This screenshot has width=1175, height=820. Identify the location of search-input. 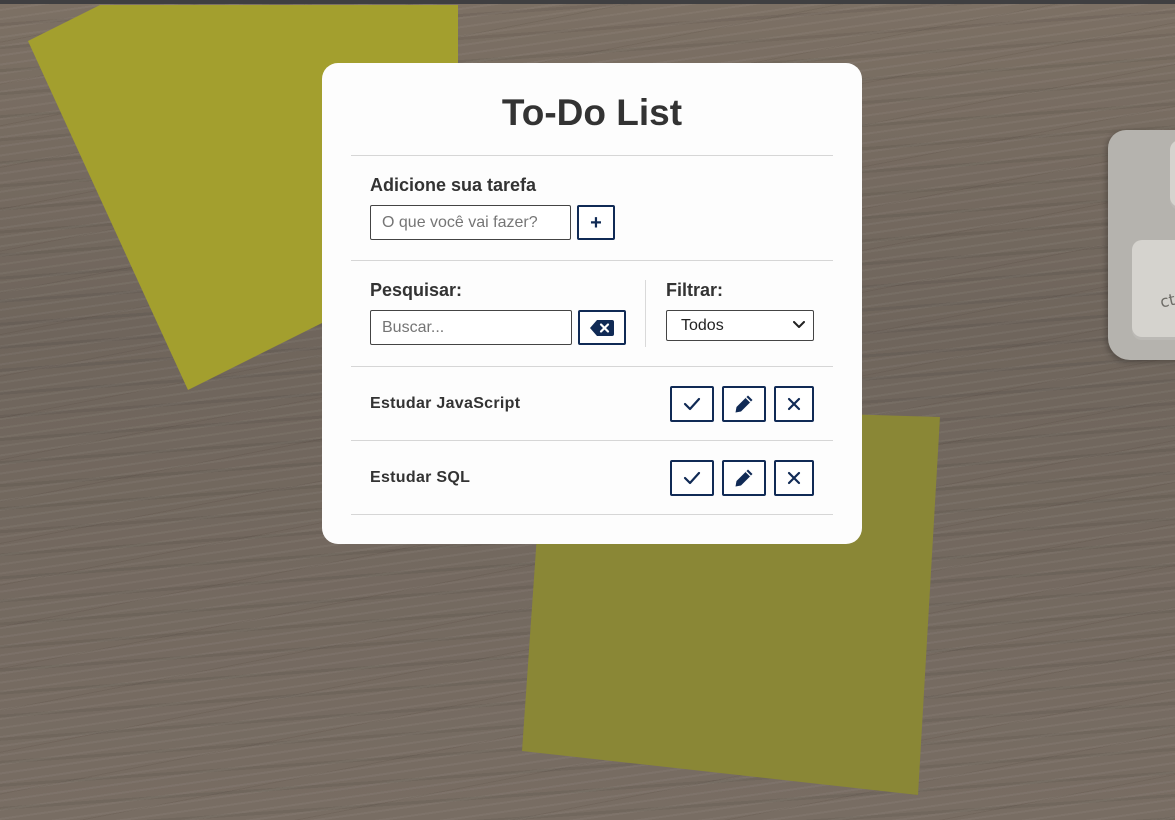
(471, 327).